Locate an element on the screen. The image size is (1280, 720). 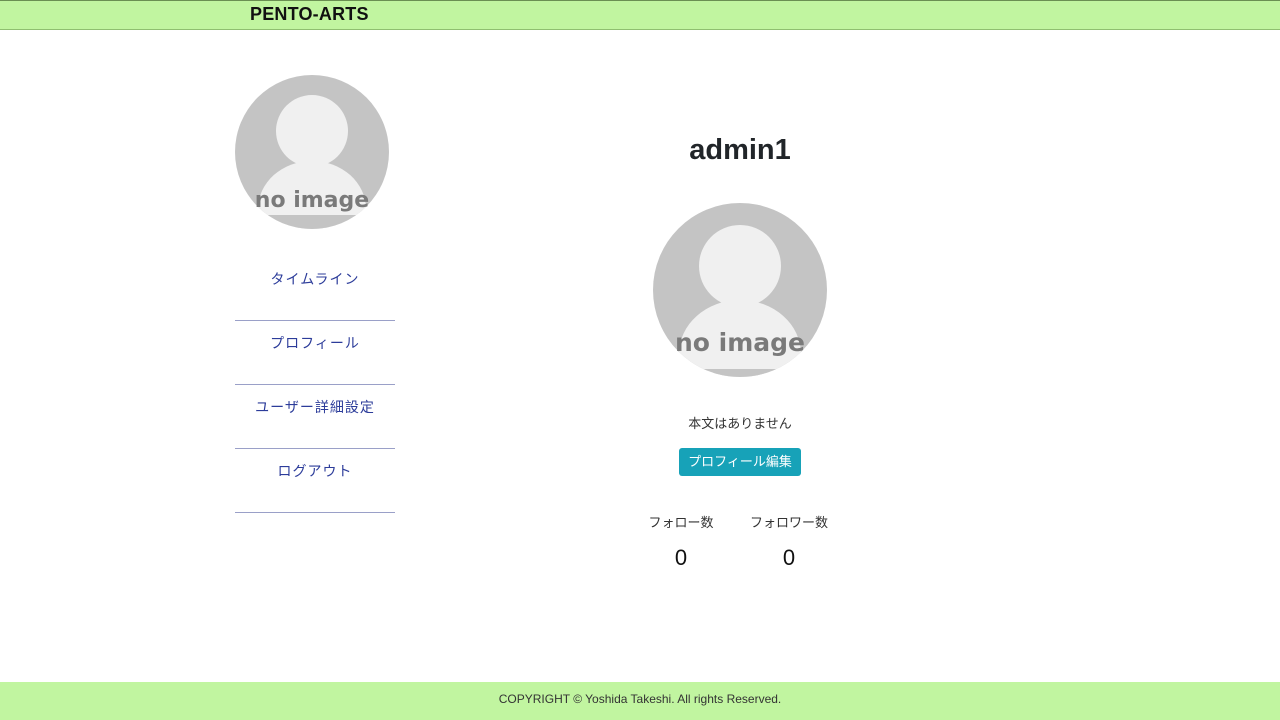
sidebar-item-logout: ログアウト is located at coordinates (315, 481).